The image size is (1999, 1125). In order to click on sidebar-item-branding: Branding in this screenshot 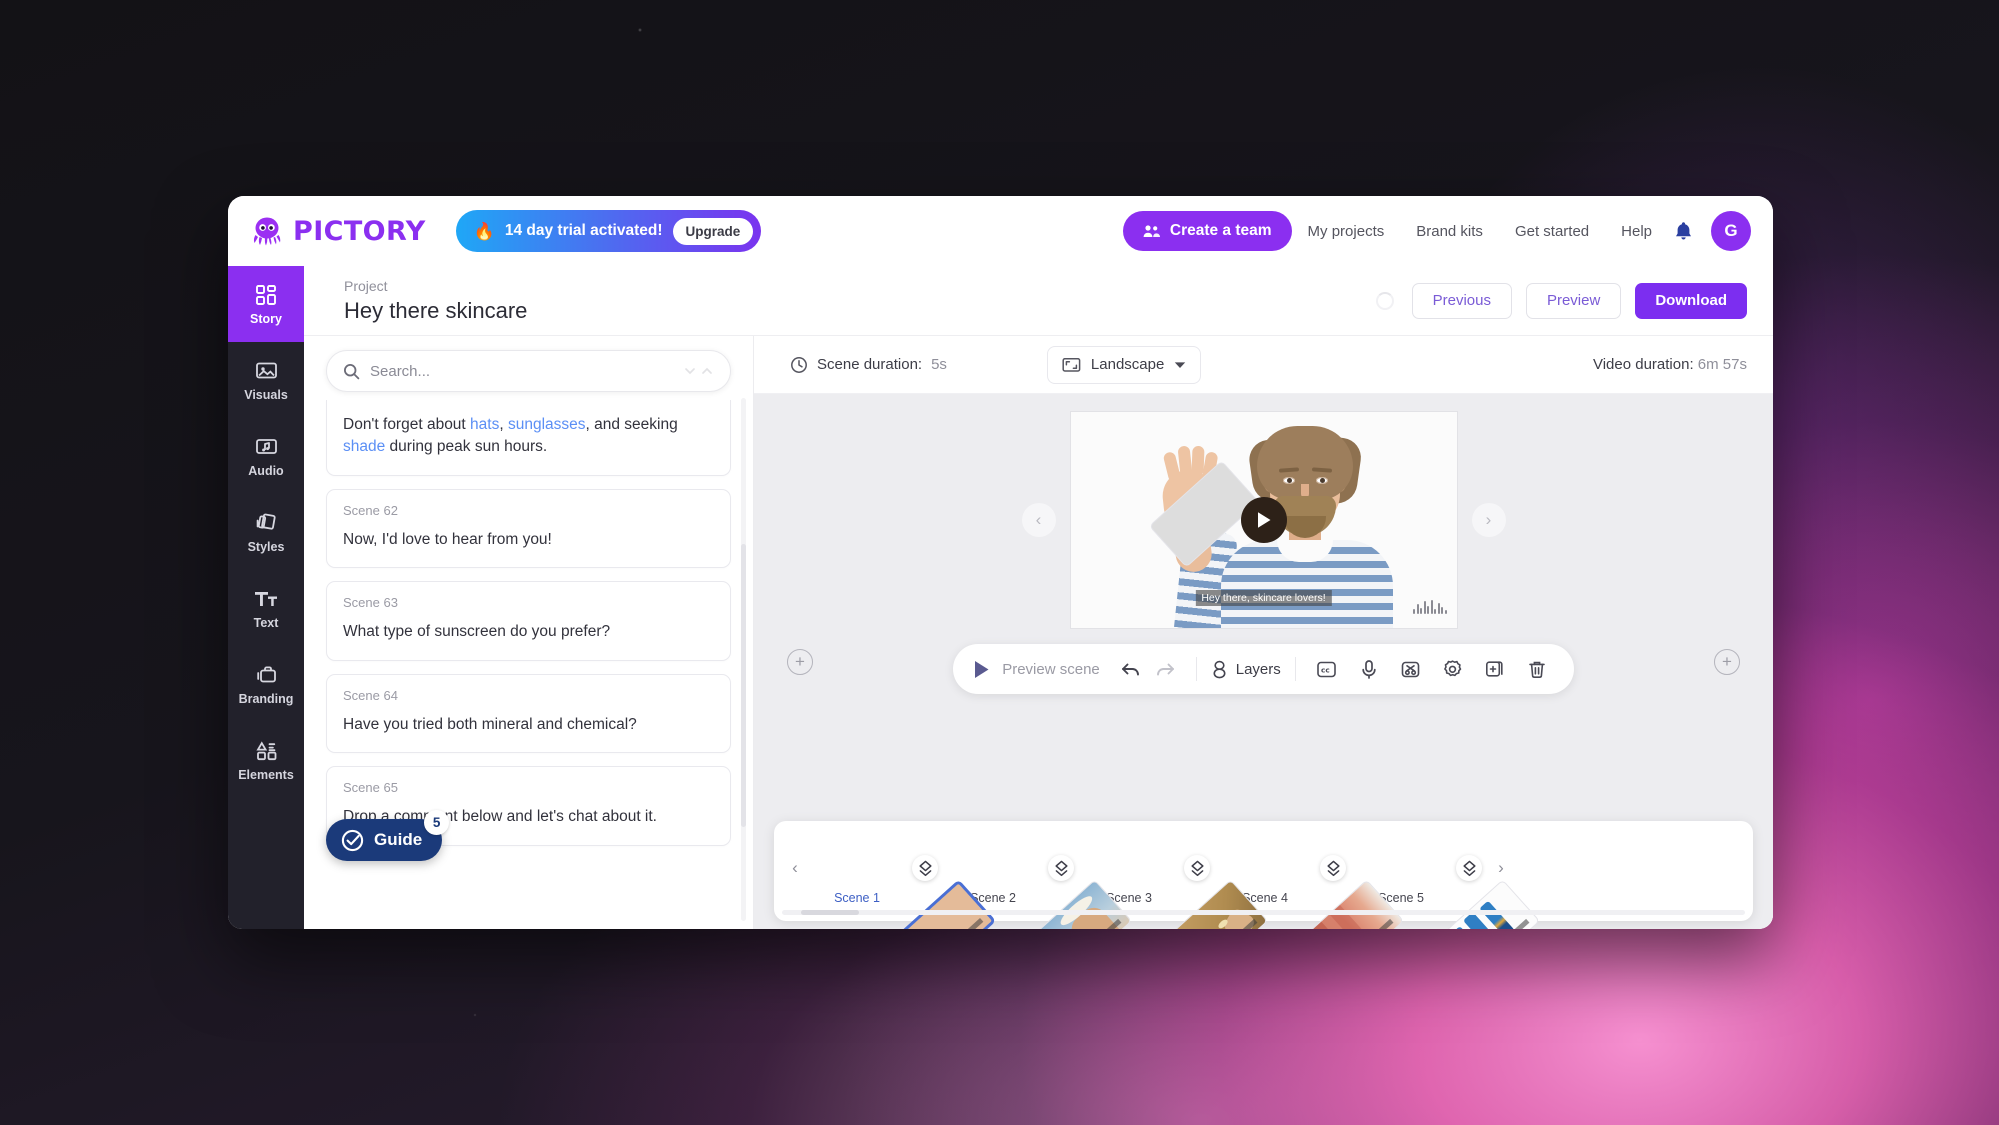, I will do `click(266, 684)`.